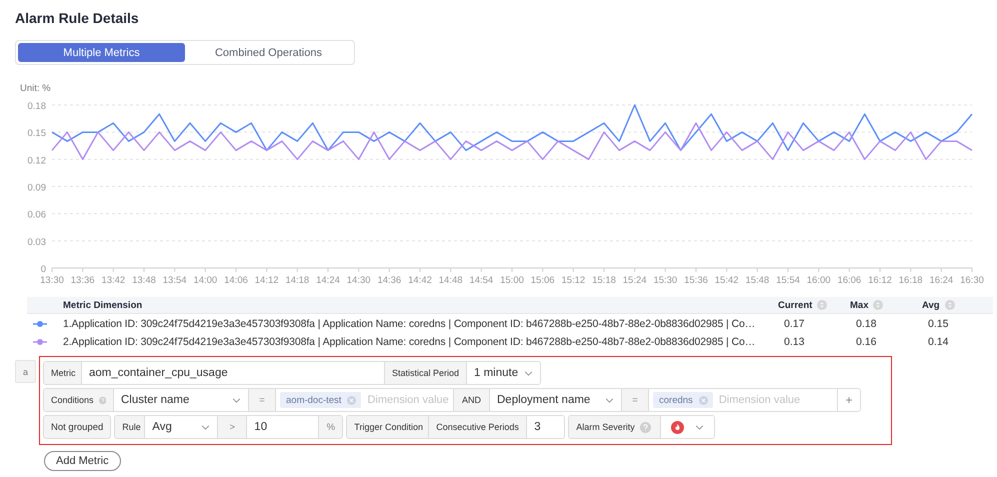 This screenshot has width=997, height=477. What do you see at coordinates (174, 280) in the screenshot?
I see `tick-label: 13:54` at bounding box center [174, 280].